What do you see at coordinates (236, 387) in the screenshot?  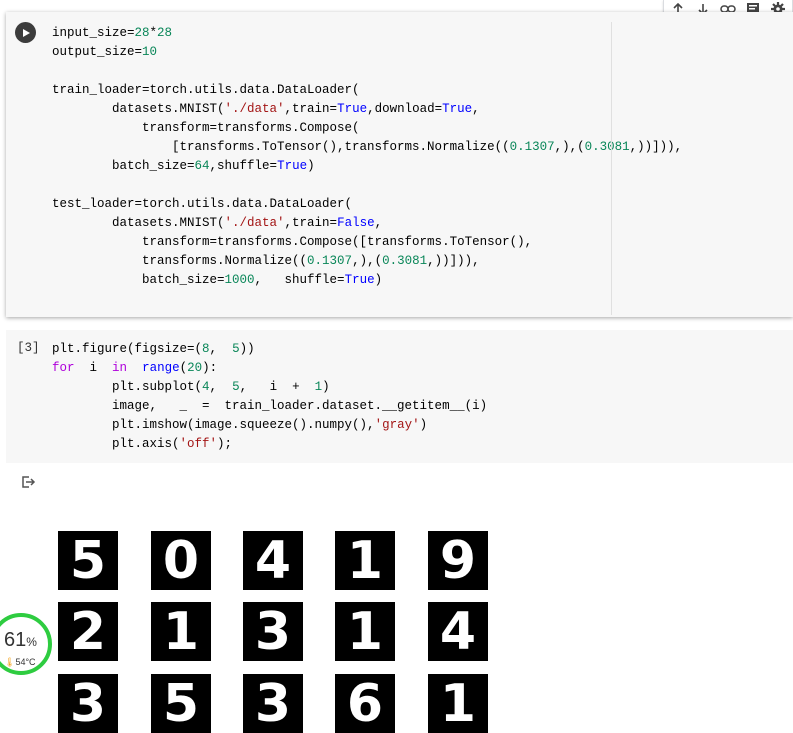 I see `code-token: 5` at bounding box center [236, 387].